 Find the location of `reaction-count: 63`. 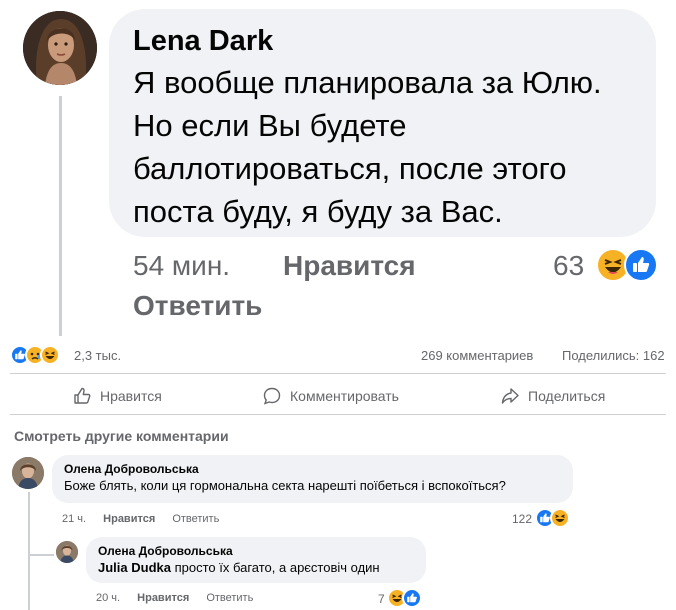

reaction-count: 63 is located at coordinates (568, 266).